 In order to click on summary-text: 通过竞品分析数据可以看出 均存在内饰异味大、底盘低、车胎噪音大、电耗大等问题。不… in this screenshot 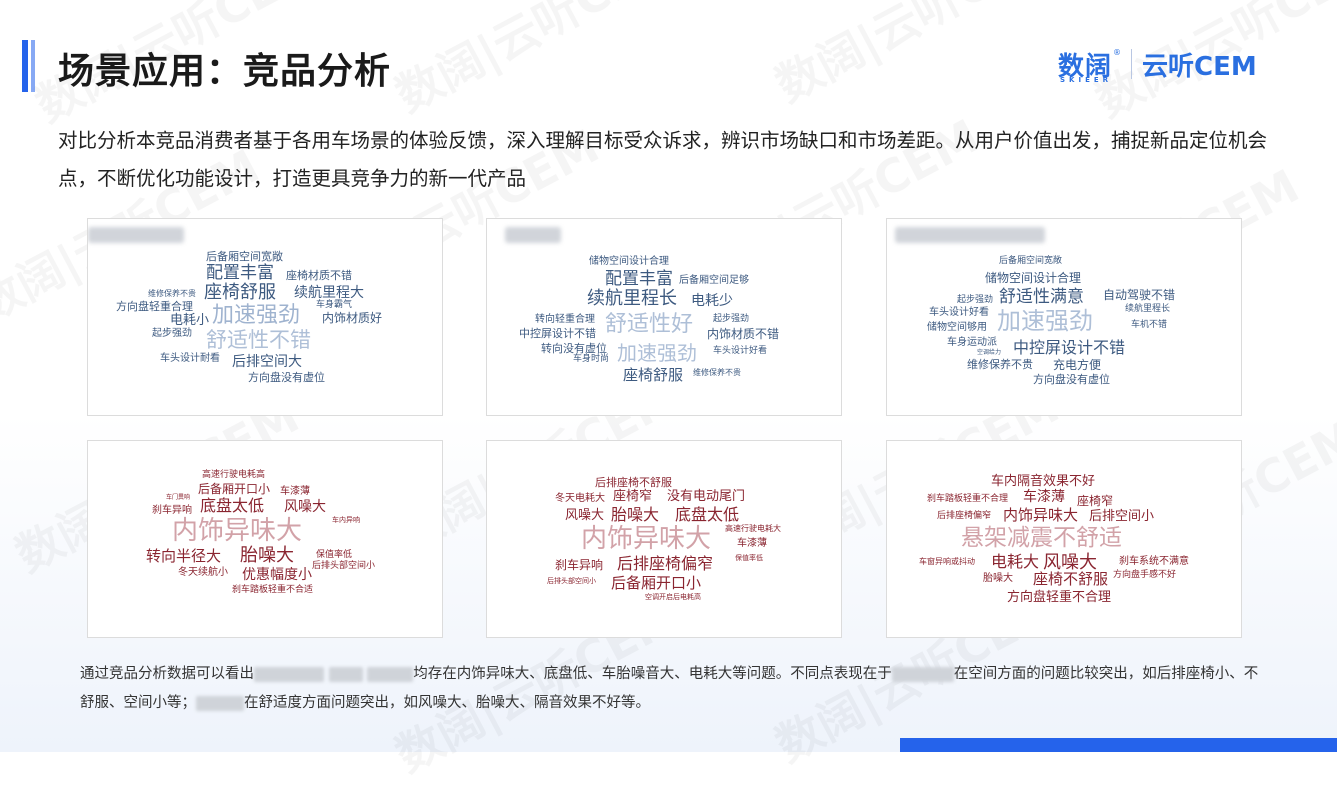, I will do `click(670, 689)`.